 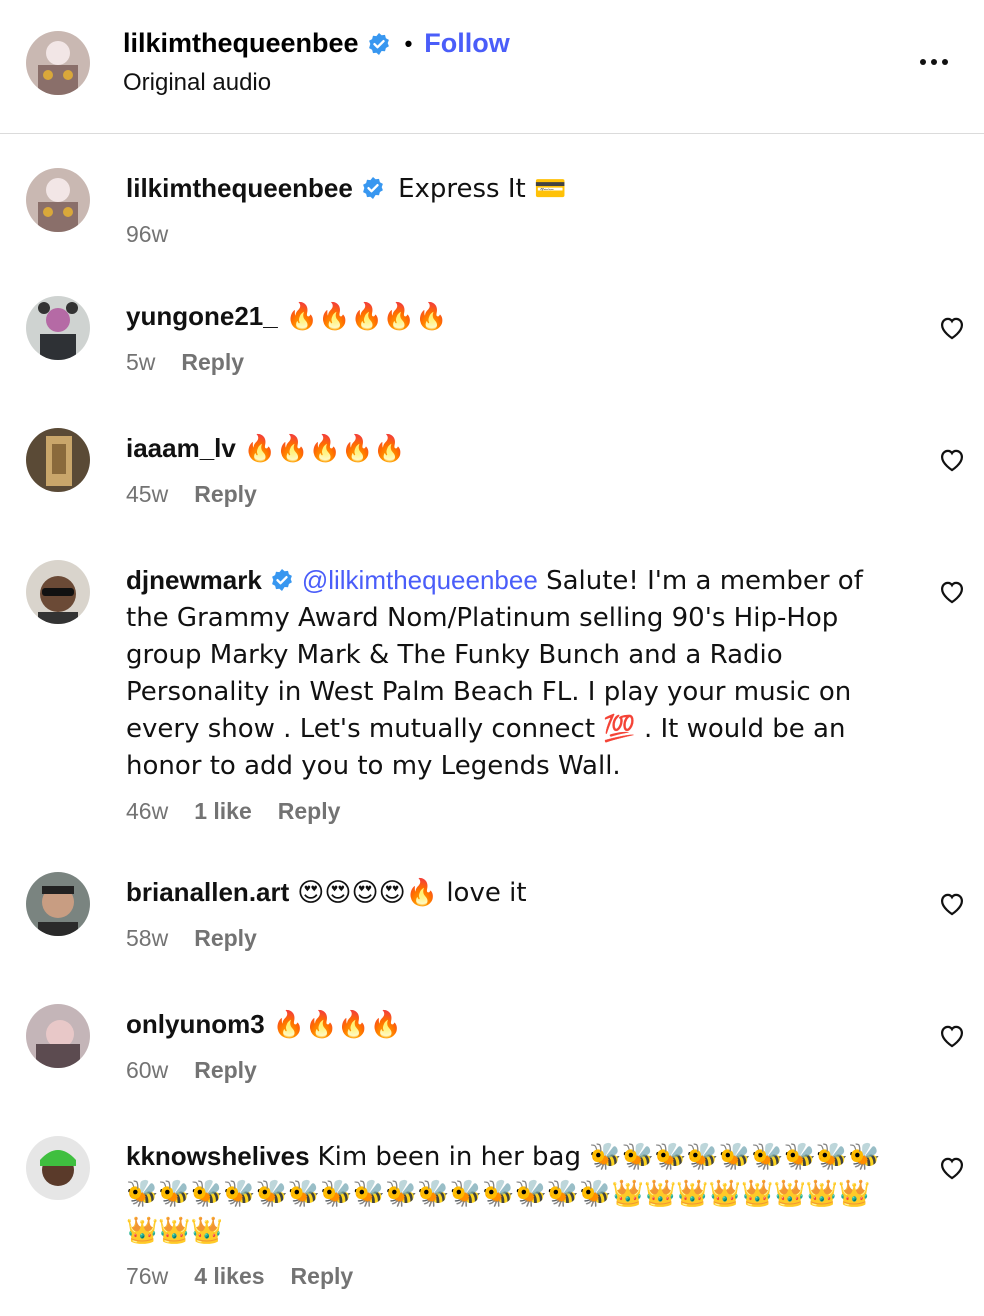 I want to click on comment-username: brianallen.art, so click(x=207, y=892).